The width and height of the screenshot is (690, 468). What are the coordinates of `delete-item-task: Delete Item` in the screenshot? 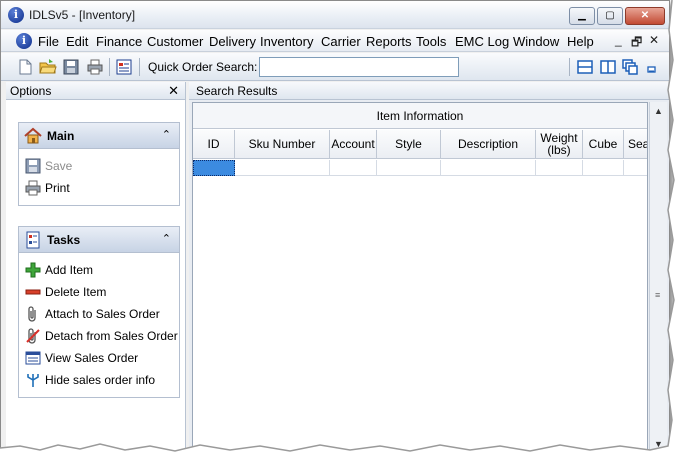 It's located at (65, 293).